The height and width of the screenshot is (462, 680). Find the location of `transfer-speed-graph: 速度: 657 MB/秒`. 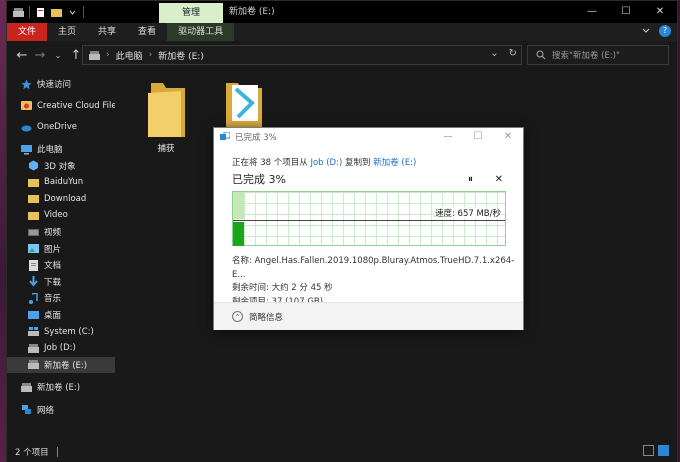

transfer-speed-graph: 速度: 657 MB/秒 is located at coordinates (369, 218).